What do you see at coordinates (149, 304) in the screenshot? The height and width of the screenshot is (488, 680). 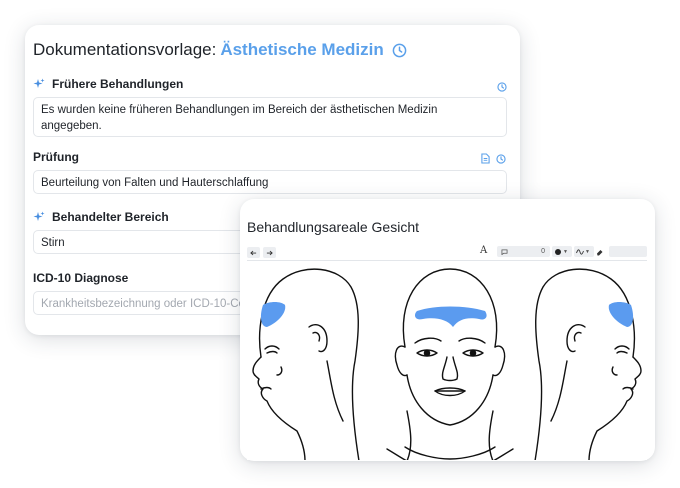 I see `field-placeholder: Krankheitsbezeichnung oder ICD-10-Code` at bounding box center [149, 304].